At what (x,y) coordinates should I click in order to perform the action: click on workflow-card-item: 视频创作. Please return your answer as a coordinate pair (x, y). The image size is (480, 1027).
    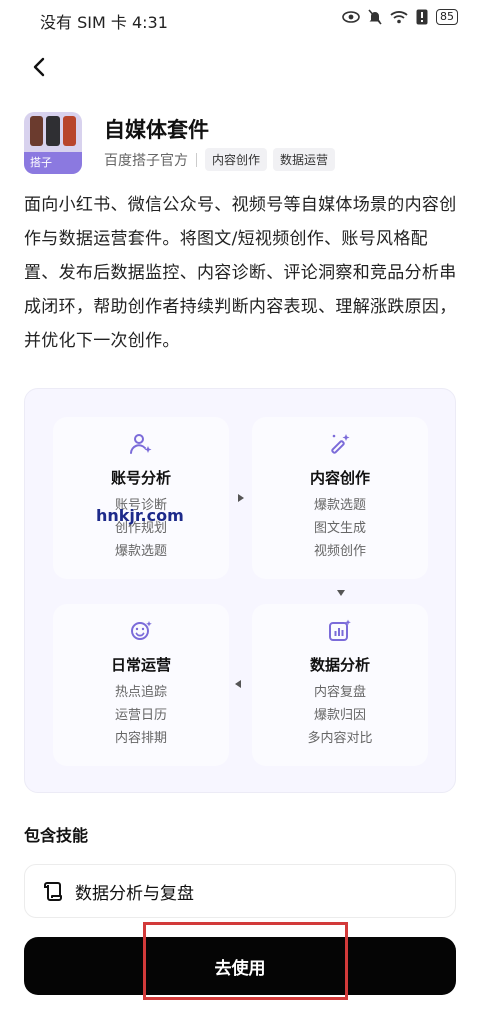
    Looking at the image, I should click on (339, 551).